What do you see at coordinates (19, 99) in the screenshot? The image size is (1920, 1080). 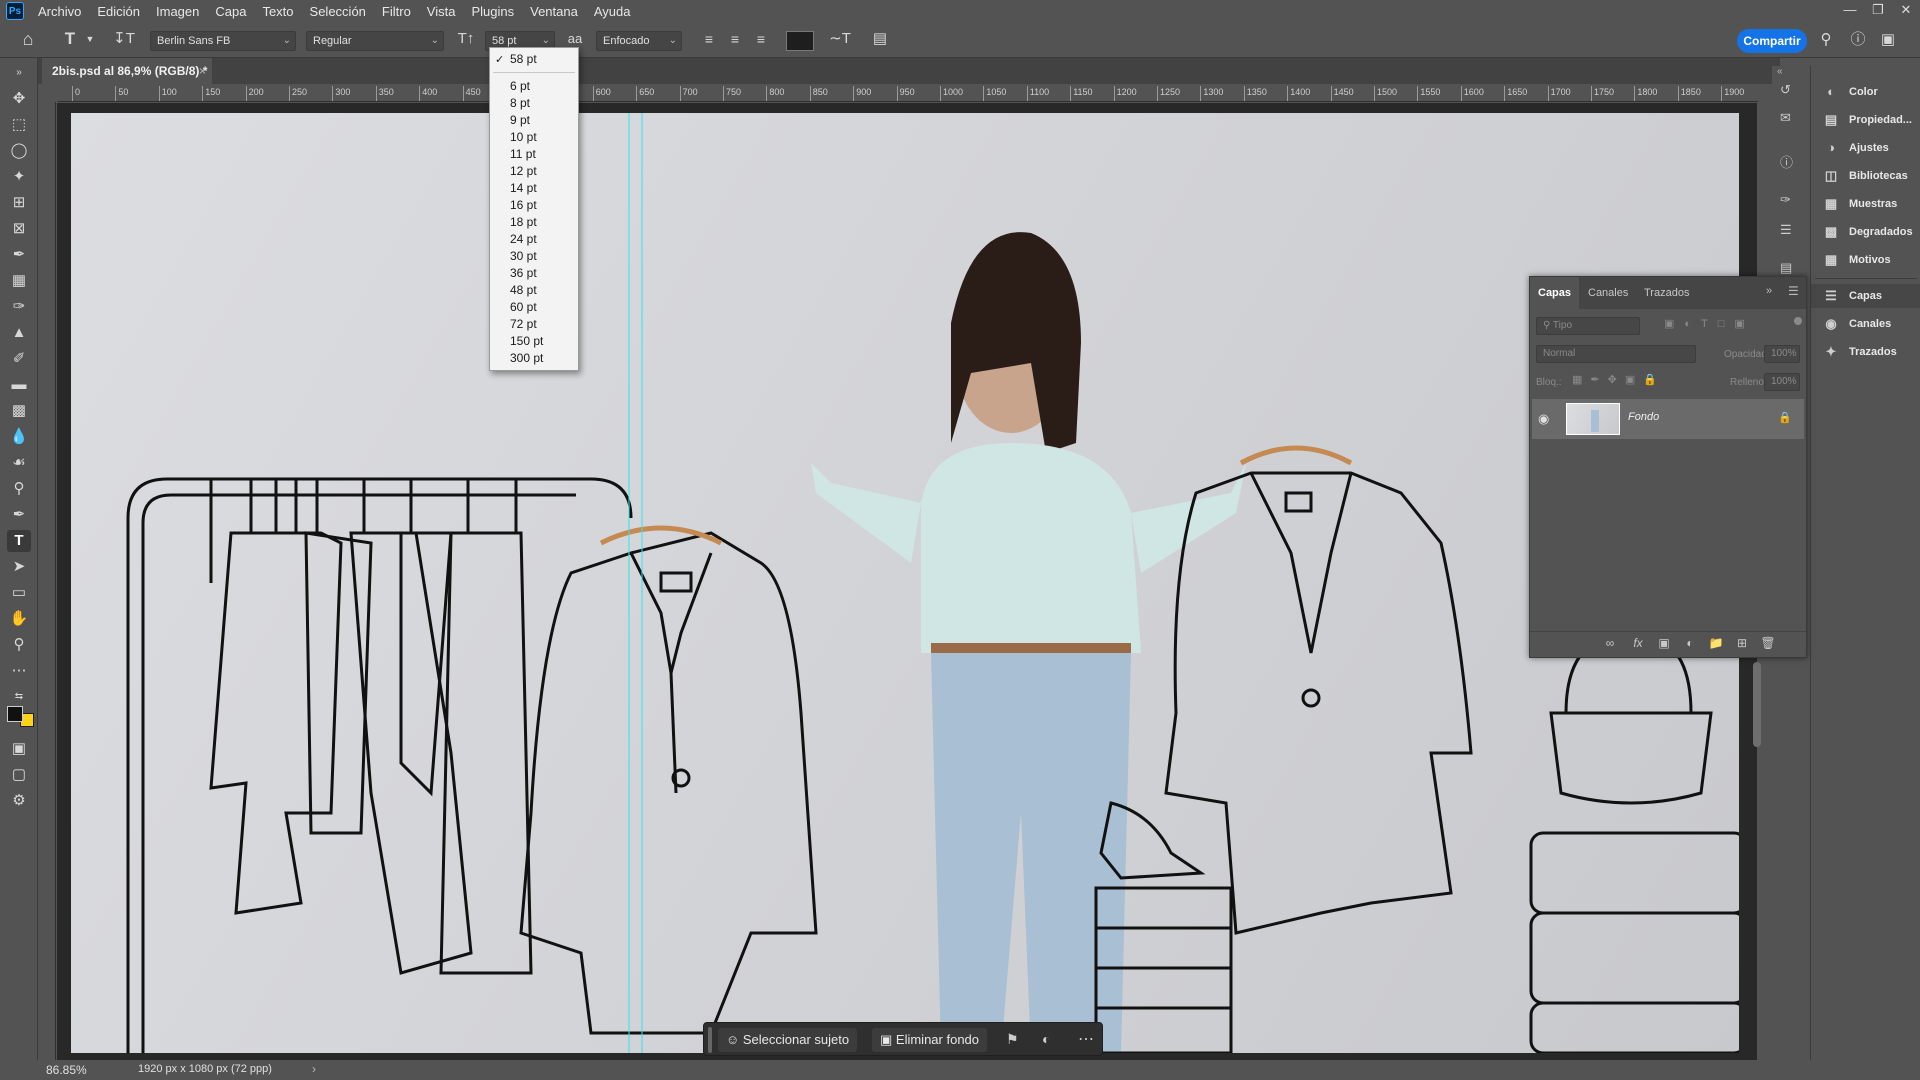 I see `move-tool-icon: ✥` at bounding box center [19, 99].